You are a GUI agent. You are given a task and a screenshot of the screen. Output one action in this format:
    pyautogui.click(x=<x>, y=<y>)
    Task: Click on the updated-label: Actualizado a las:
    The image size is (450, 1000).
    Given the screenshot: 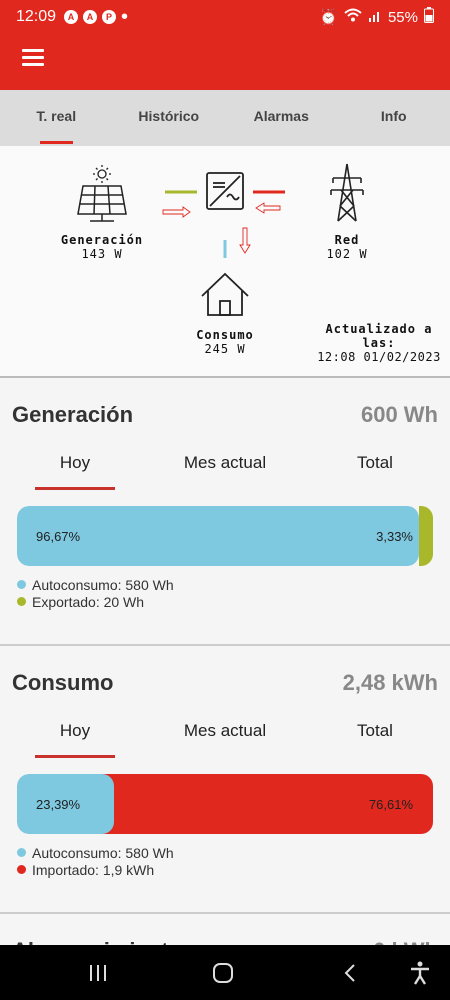 What is the action you would take?
    pyautogui.click(x=379, y=336)
    